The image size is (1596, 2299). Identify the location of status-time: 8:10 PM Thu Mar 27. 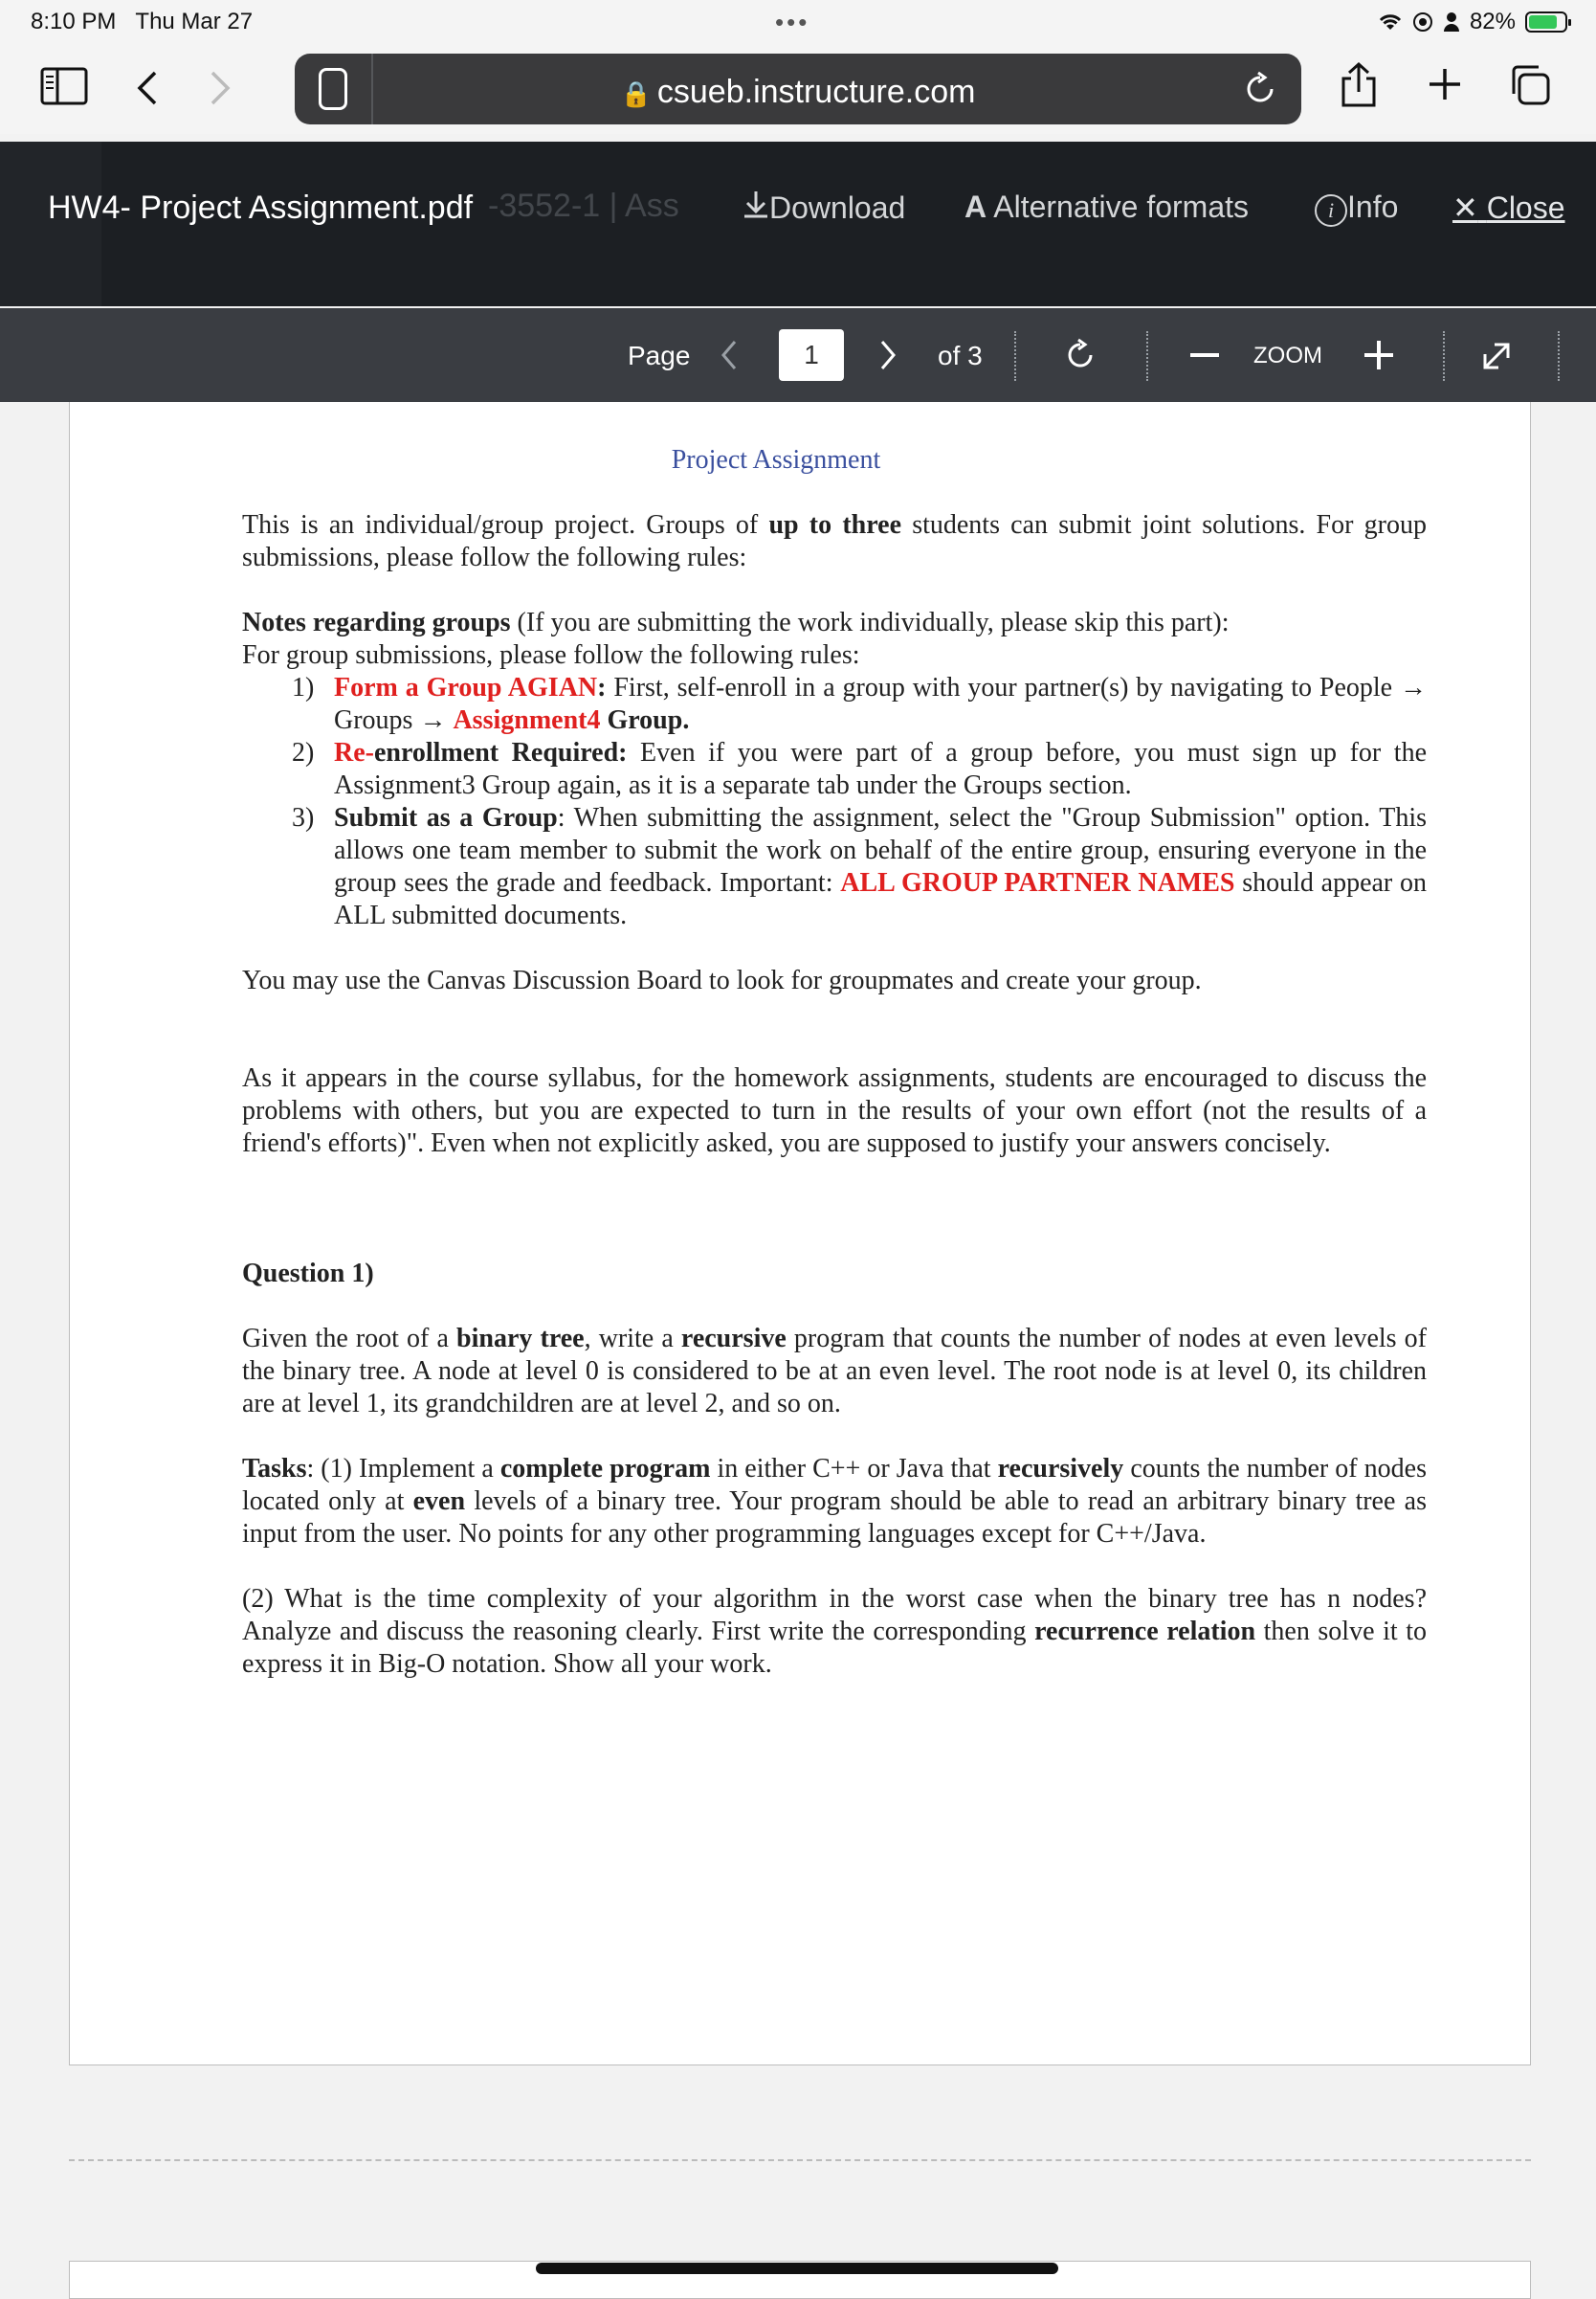
(143, 21).